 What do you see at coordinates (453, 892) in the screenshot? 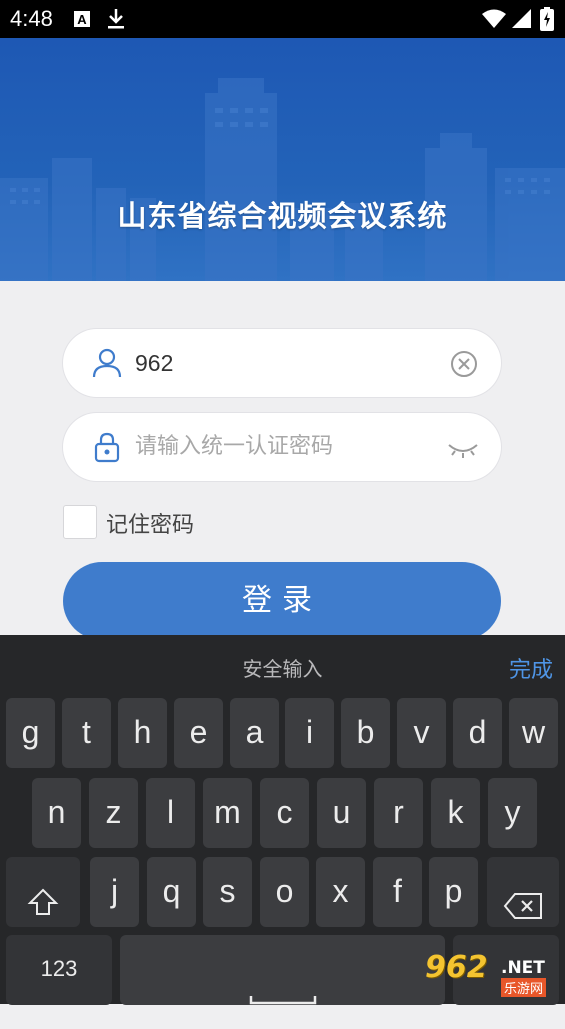
I see `key: p` at bounding box center [453, 892].